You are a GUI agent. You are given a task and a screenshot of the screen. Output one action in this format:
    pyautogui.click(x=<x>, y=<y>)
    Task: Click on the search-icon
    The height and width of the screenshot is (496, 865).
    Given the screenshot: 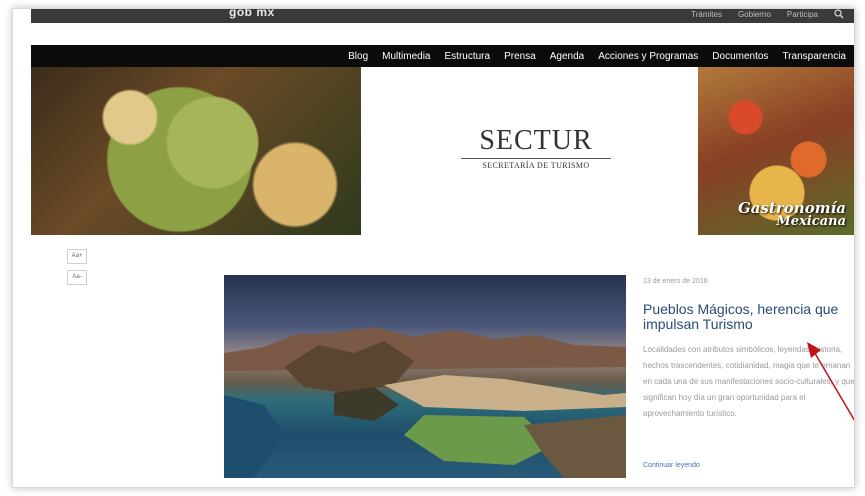 What is the action you would take?
    pyautogui.click(x=839, y=14)
    